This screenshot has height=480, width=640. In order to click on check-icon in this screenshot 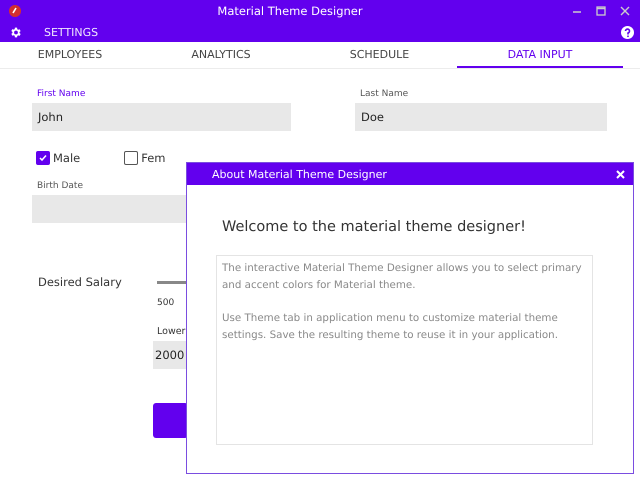, I will do `click(43, 158)`.